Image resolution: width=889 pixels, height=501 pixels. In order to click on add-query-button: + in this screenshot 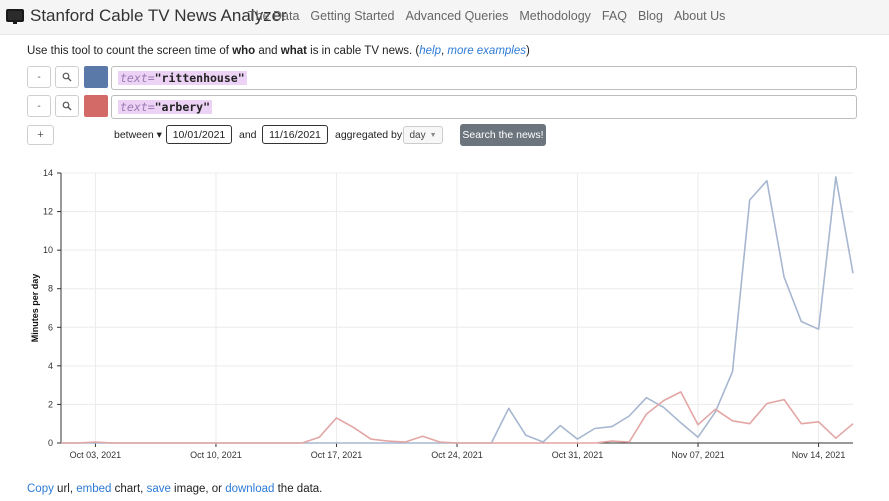, I will do `click(40, 135)`.